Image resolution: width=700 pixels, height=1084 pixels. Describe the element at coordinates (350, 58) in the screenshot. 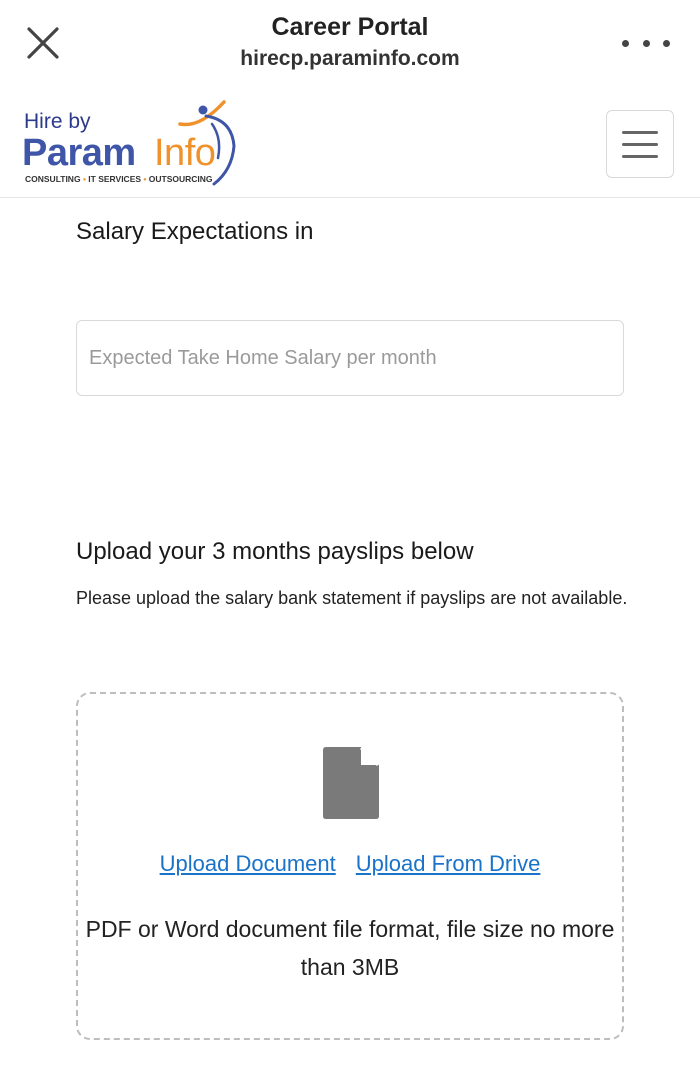

I see `page-url: hirecp.paraminfo.com` at that location.